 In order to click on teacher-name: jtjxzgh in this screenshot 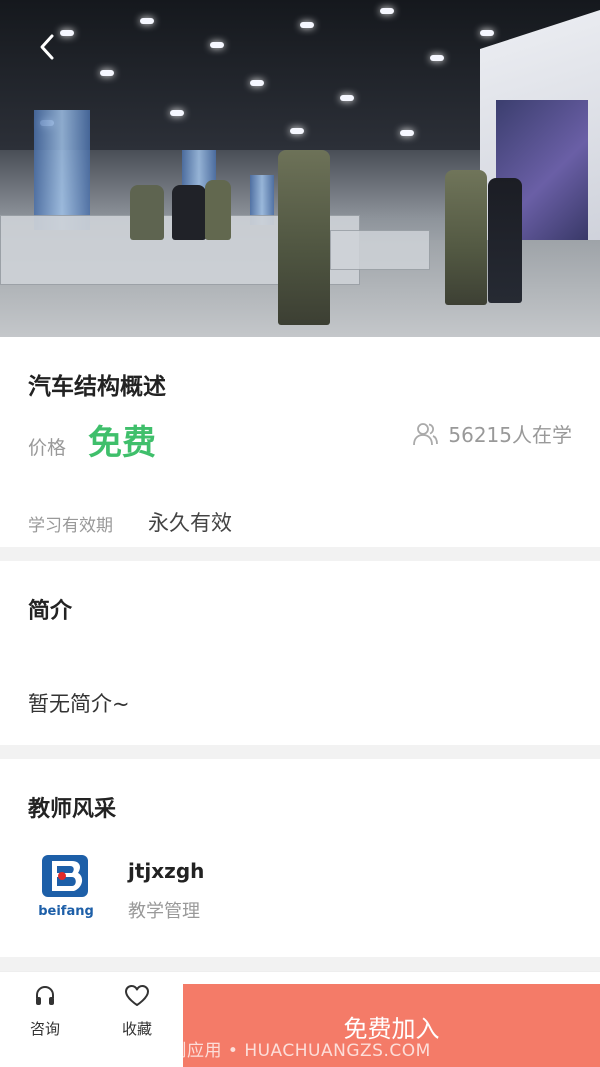, I will do `click(166, 871)`.